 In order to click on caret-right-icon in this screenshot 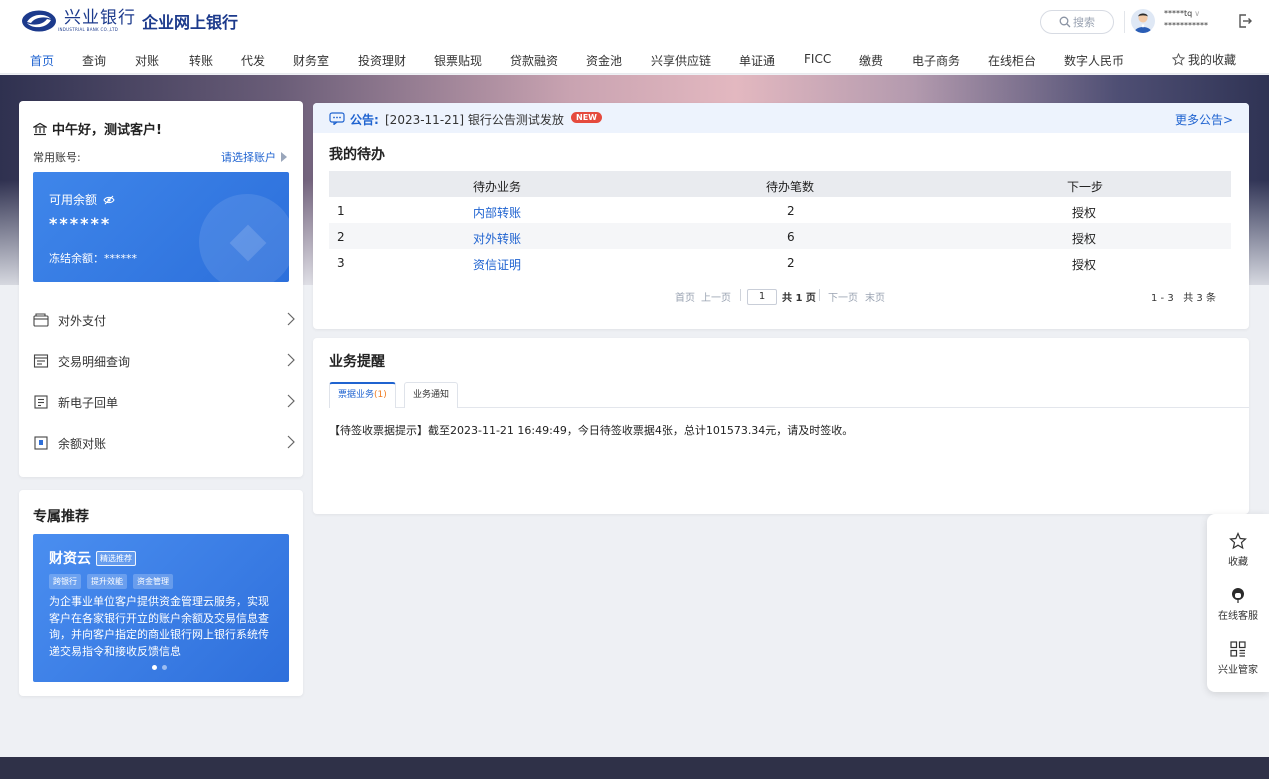, I will do `click(284, 157)`.